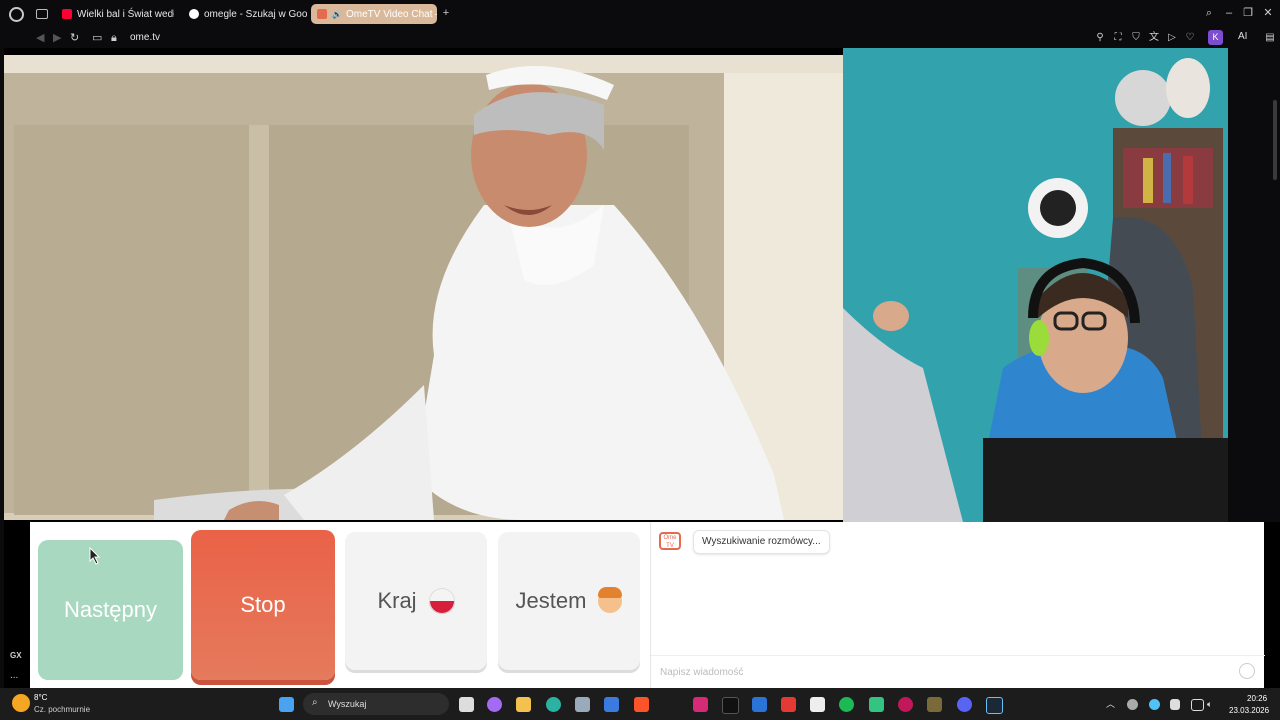 The image size is (1280, 720). What do you see at coordinates (194, 14) in the screenshot?
I see `google-icon` at bounding box center [194, 14].